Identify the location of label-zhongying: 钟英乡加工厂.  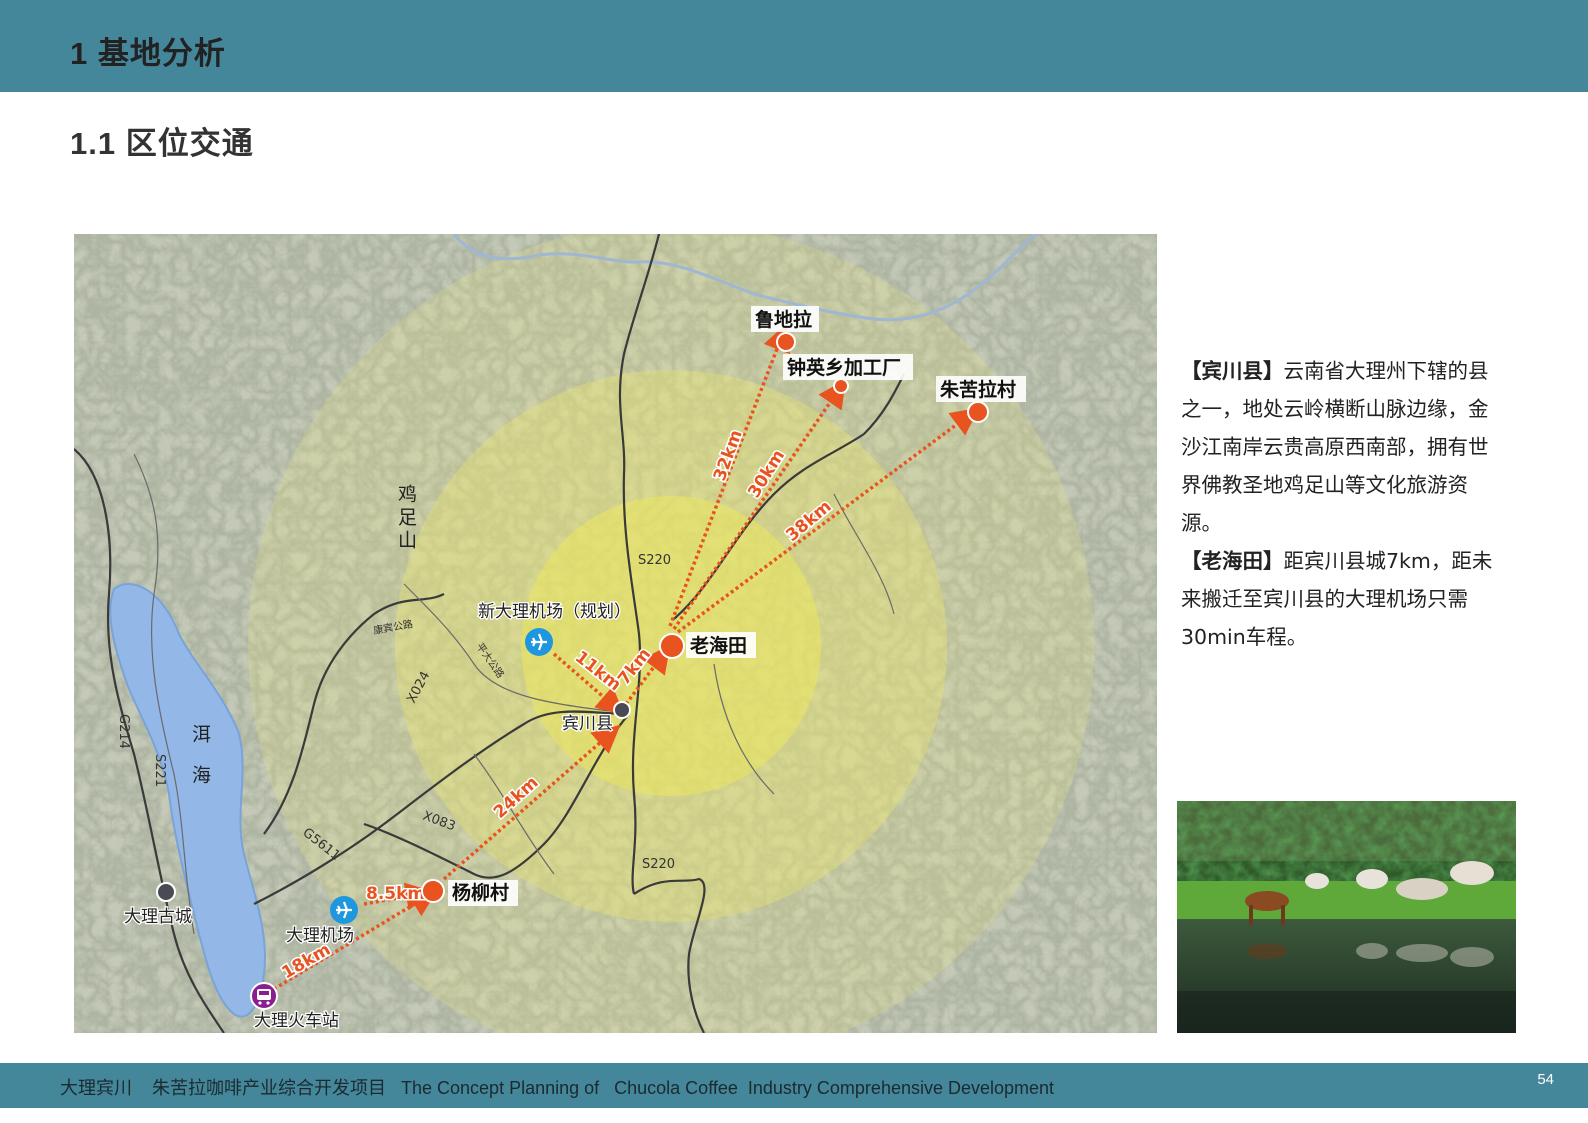
(844, 367).